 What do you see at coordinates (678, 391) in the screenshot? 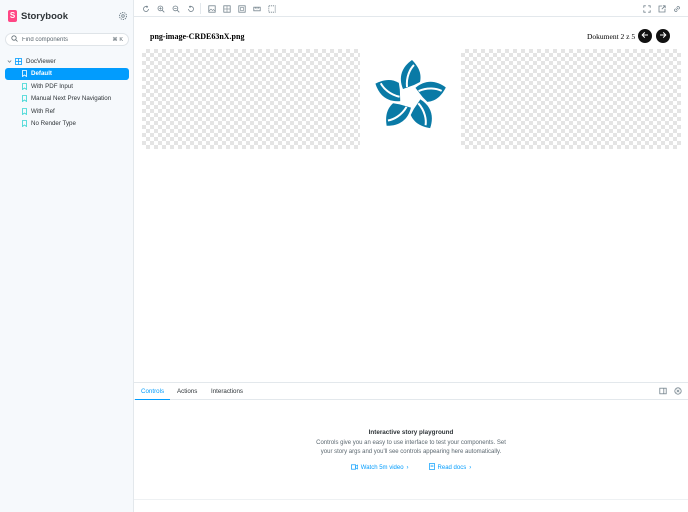
I see `close-panel-icon` at bounding box center [678, 391].